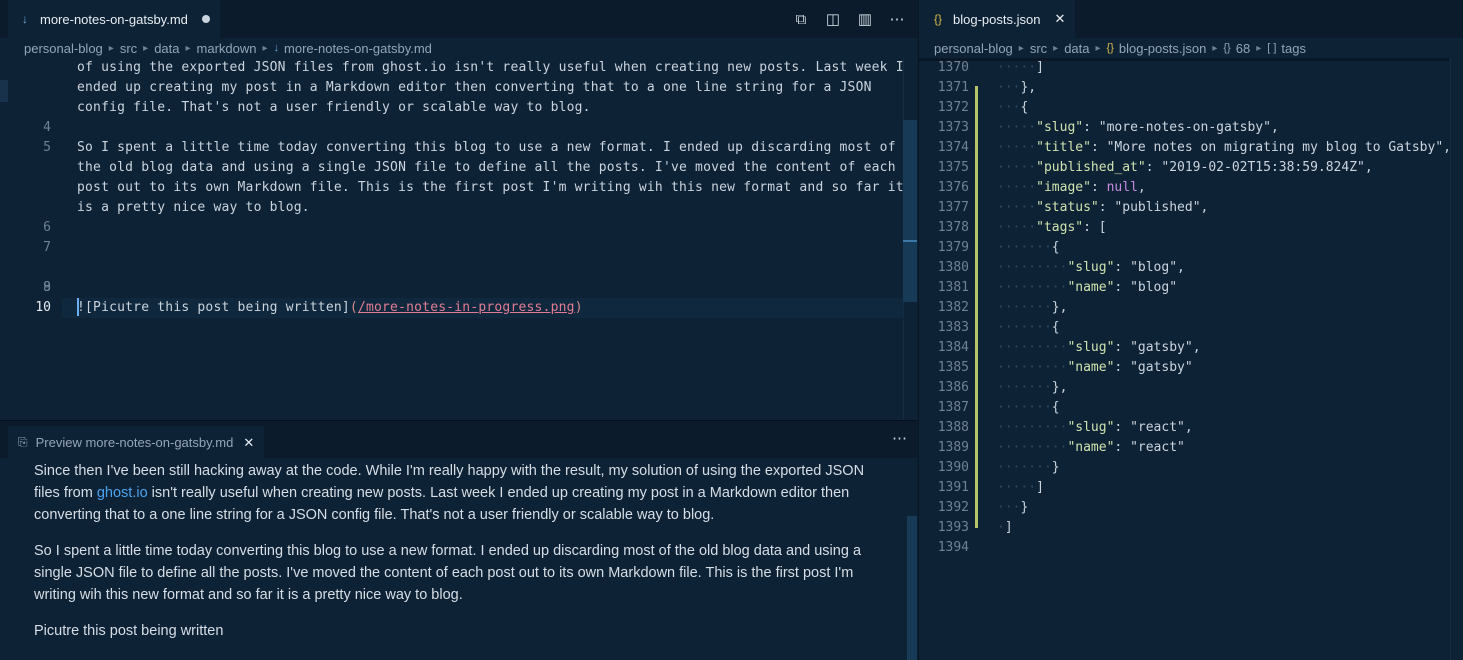 Image resolution: width=1463 pixels, height=660 pixels. I want to click on json-line: 1381 ·········"name": "blog", so click(1184, 288).